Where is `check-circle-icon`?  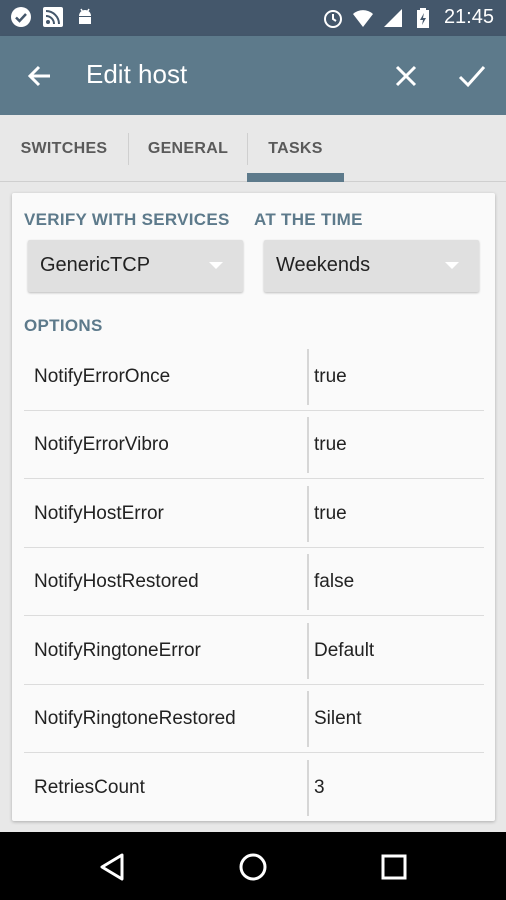
check-circle-icon is located at coordinates (21, 17).